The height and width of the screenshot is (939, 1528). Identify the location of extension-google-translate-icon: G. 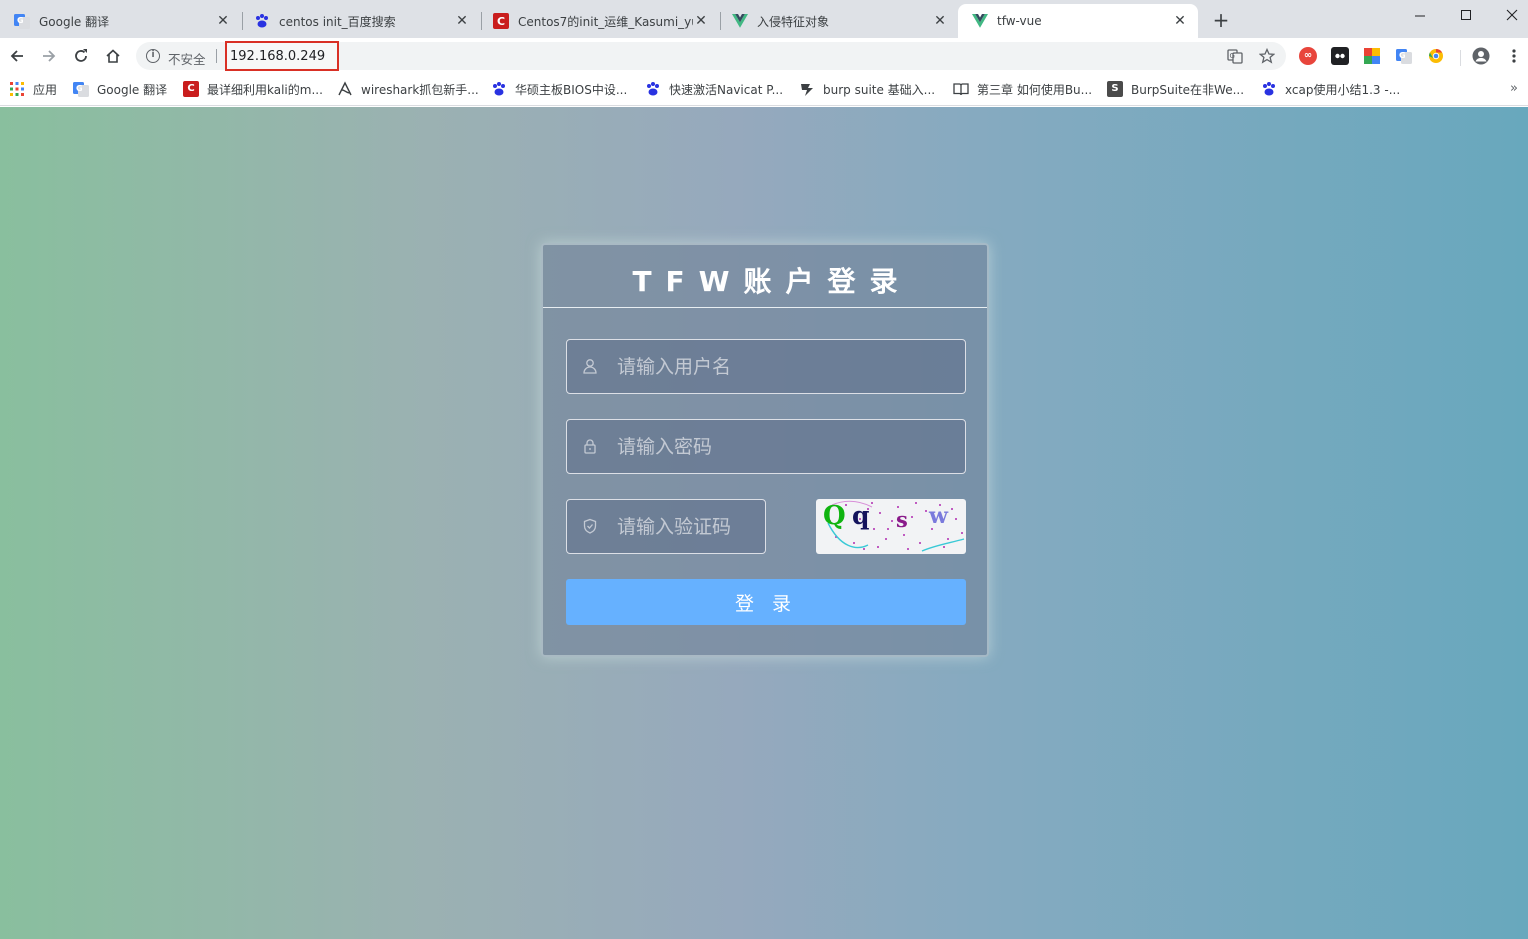
(1404, 56).